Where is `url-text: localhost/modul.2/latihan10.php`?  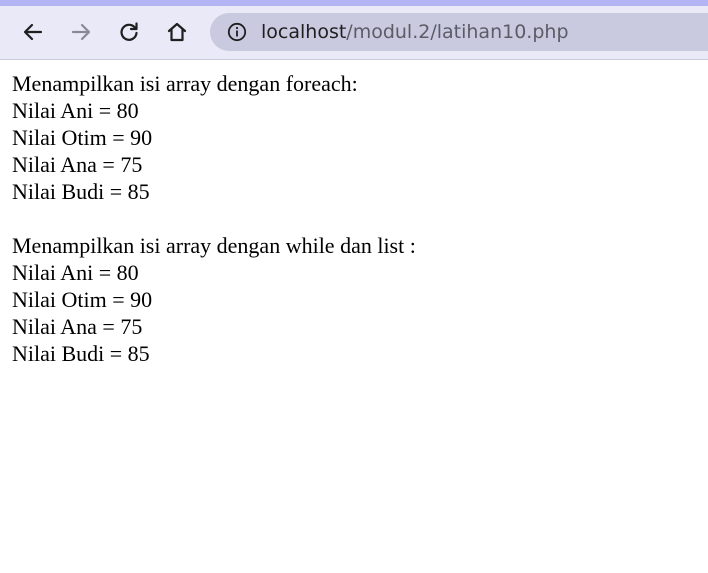 url-text: localhost/modul.2/latihan10.php is located at coordinates (415, 32).